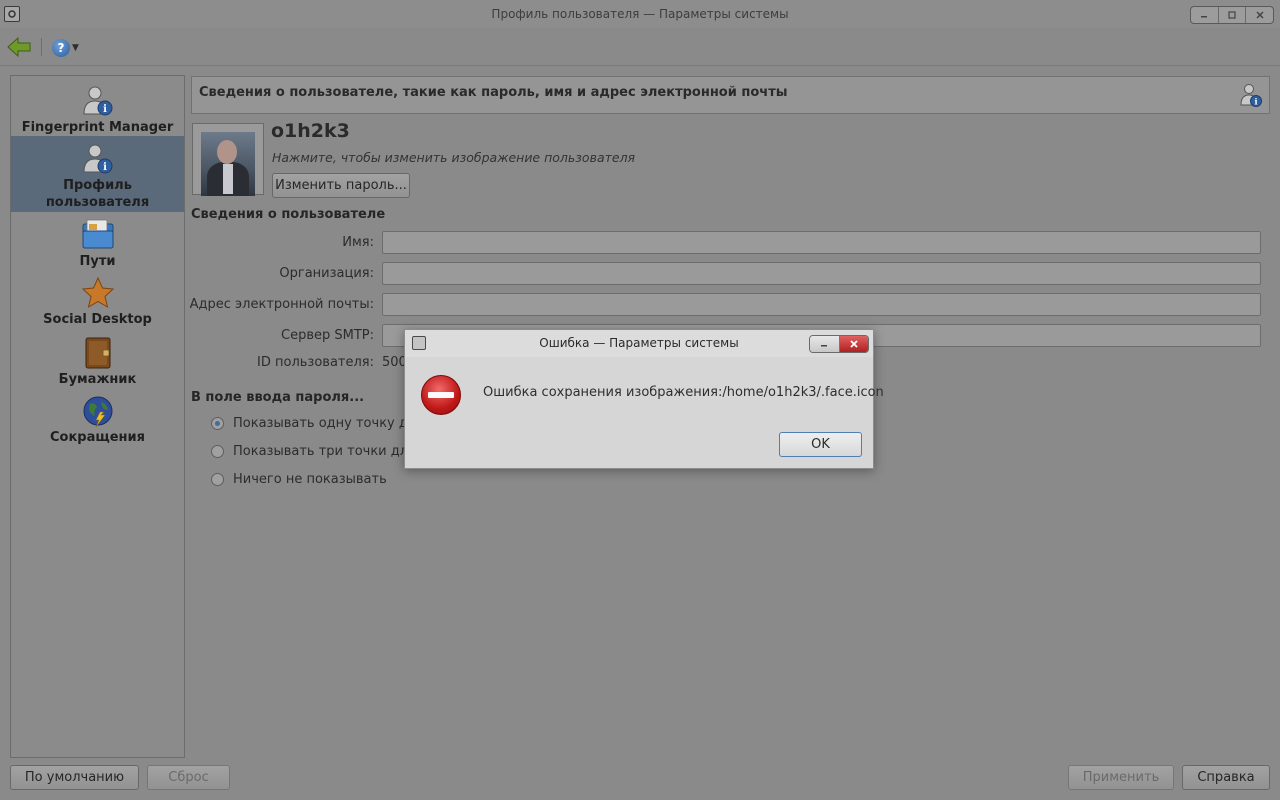 This screenshot has width=1280, height=800. I want to click on apply-button: Применить, so click(1121, 777).